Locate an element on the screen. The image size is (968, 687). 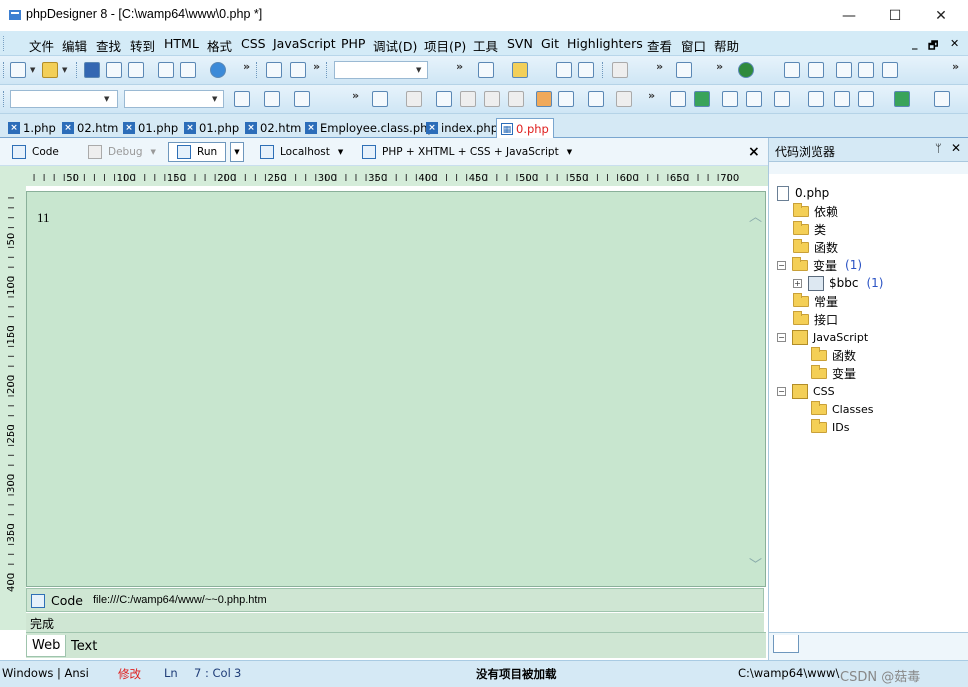
plugin-icon is located at coordinates (684, 70).